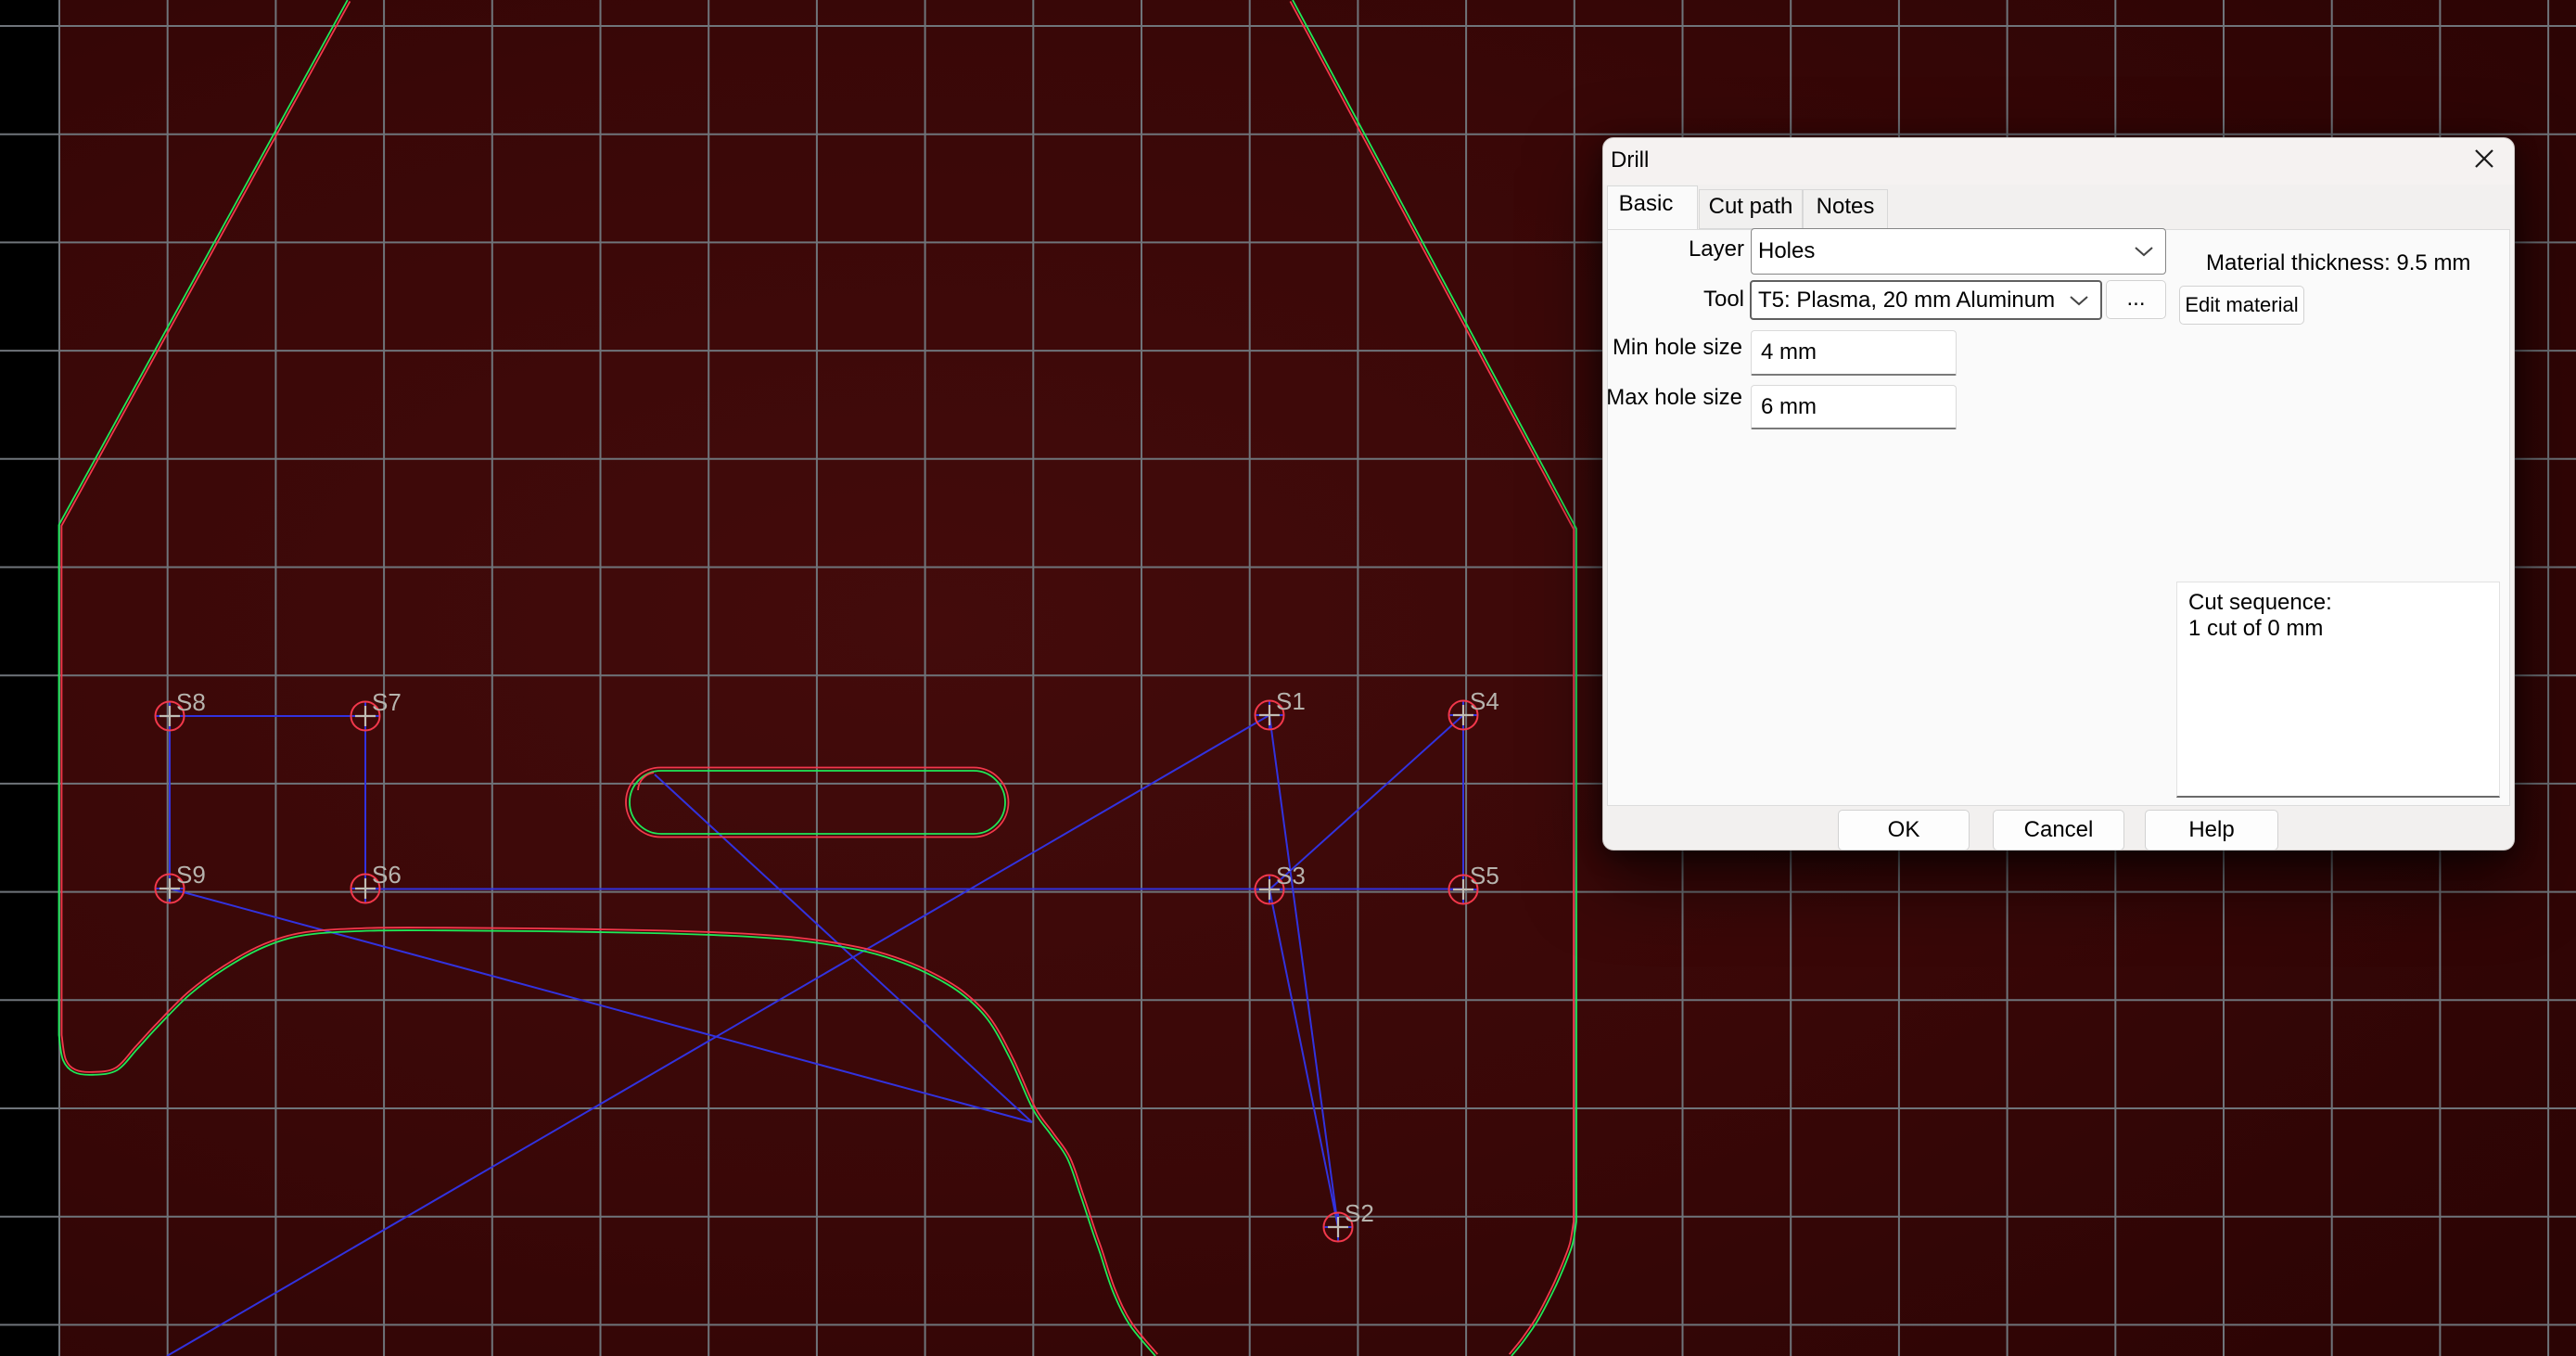  What do you see at coordinates (1291, 875) in the screenshot?
I see `svg-text: S3` at bounding box center [1291, 875].